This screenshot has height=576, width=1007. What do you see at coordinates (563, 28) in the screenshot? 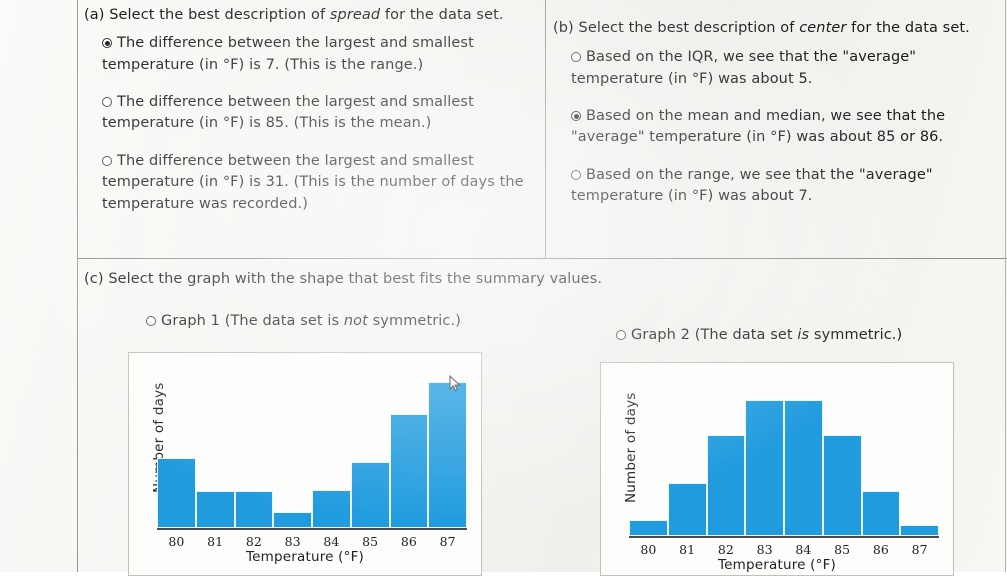
I see `part-b-label: (b)` at bounding box center [563, 28].